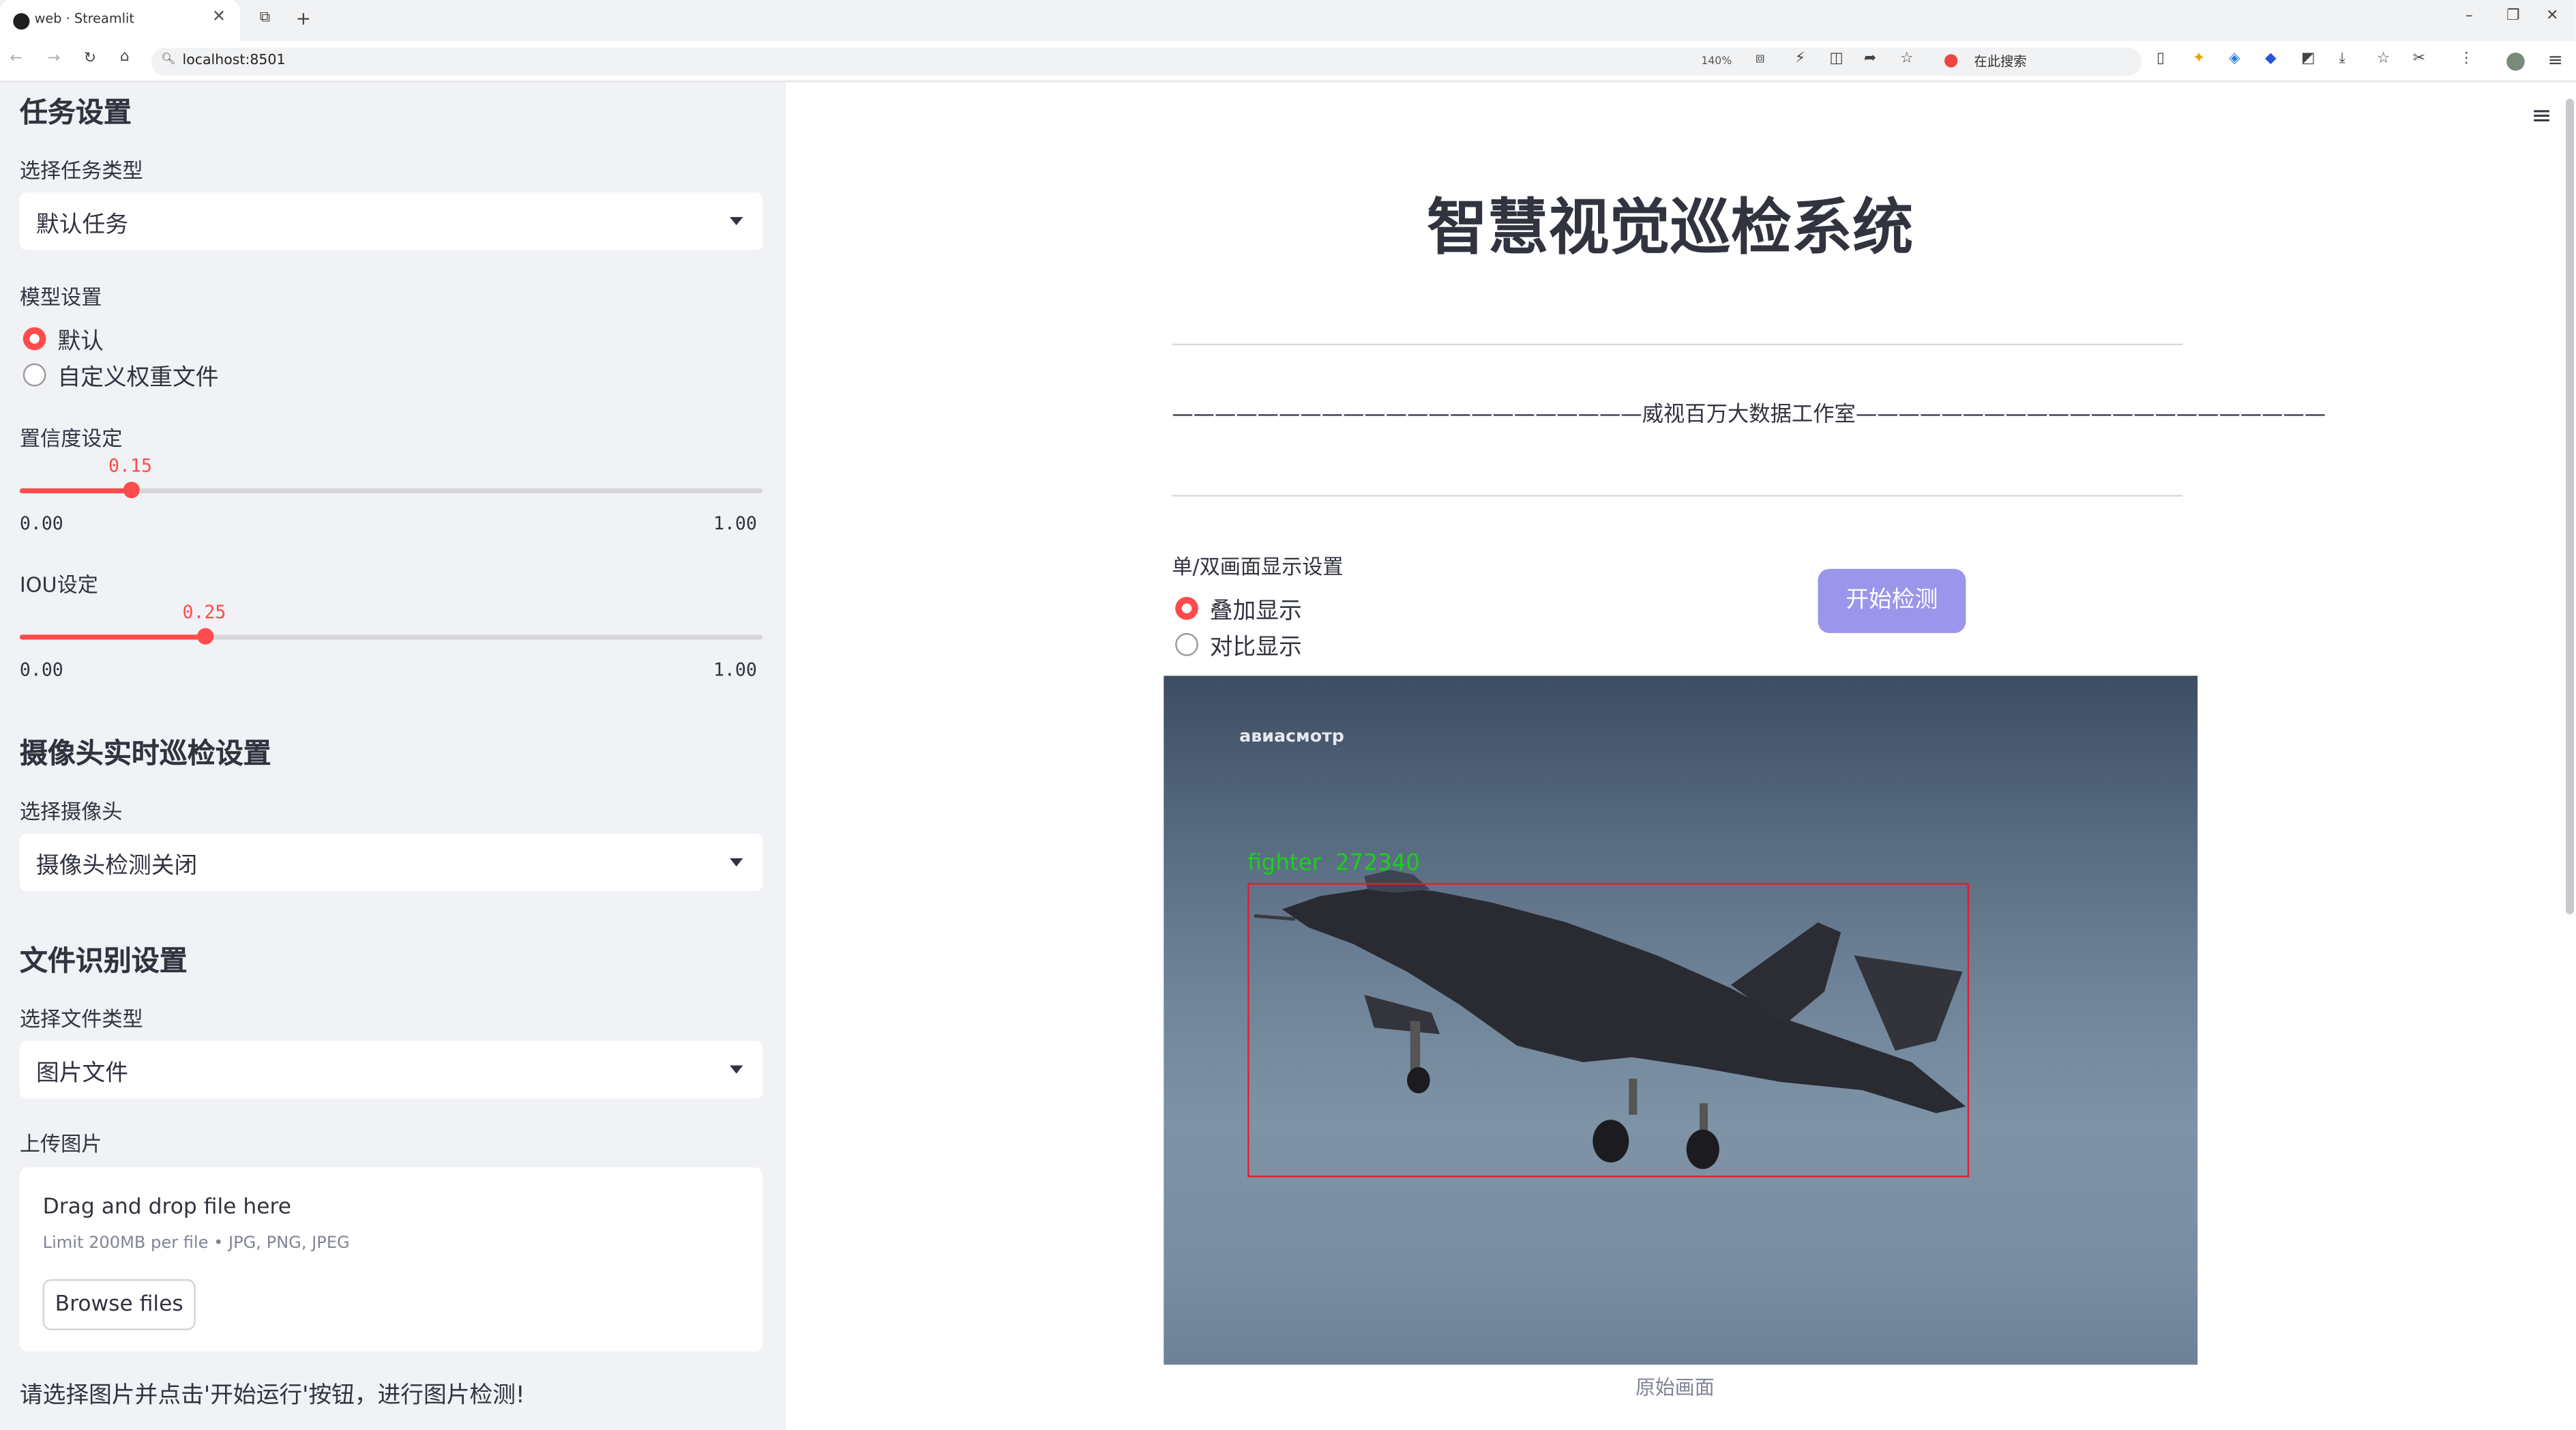 The width and height of the screenshot is (2576, 1430). I want to click on search-icon: 🔍︎, so click(168, 60).